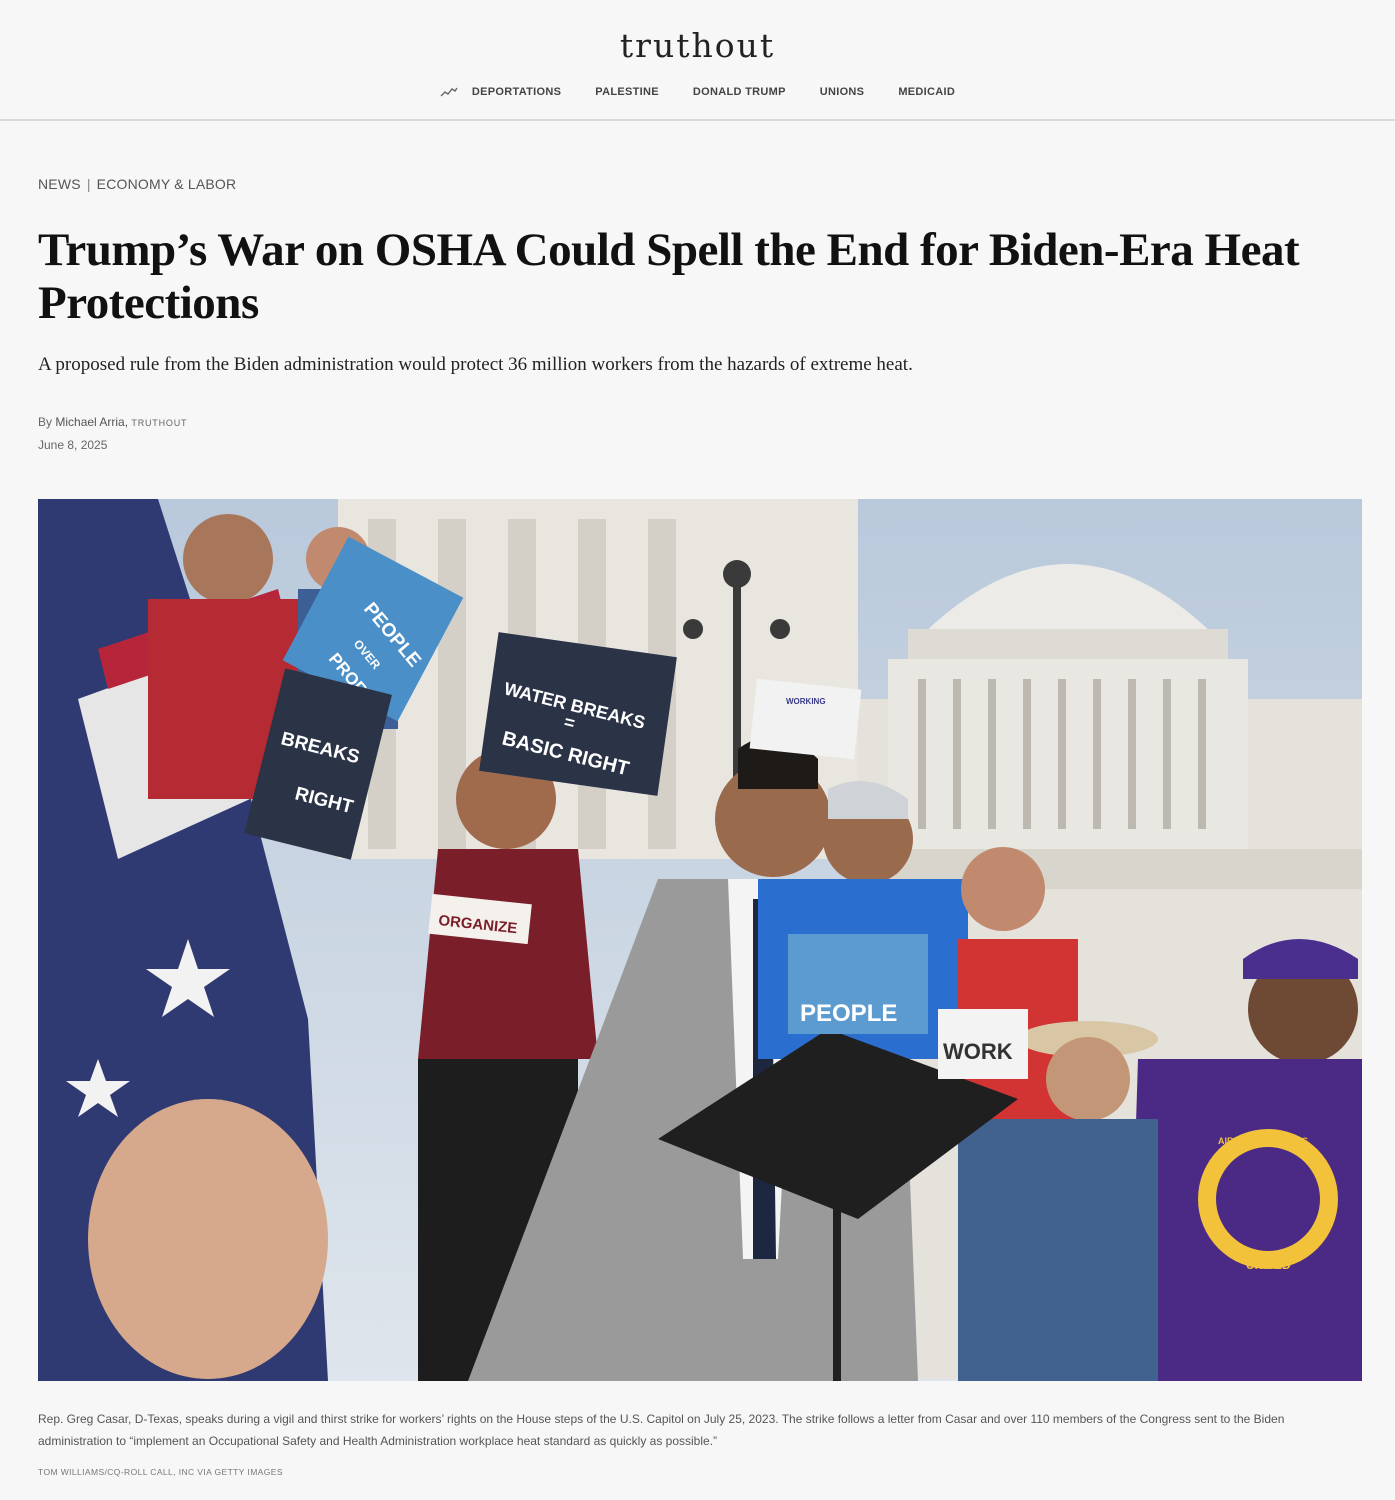  I want to click on sign-text-work: WORK, so click(978, 1051).